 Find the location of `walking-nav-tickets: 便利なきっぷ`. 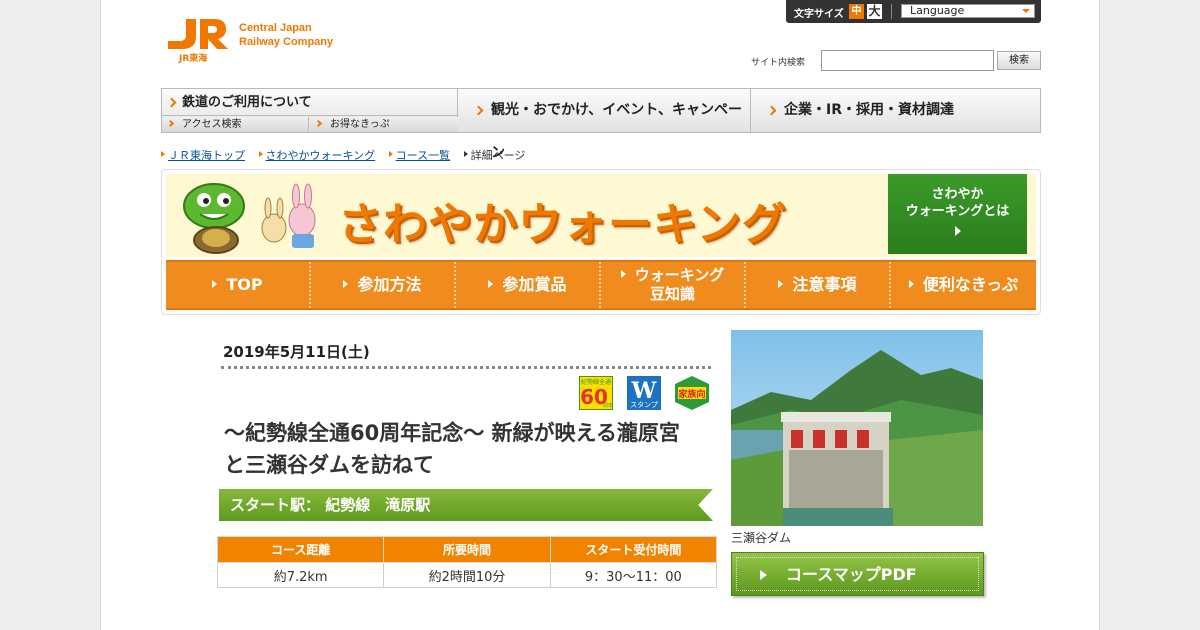

walking-nav-tickets: 便利なきっぷ is located at coordinates (963, 285).